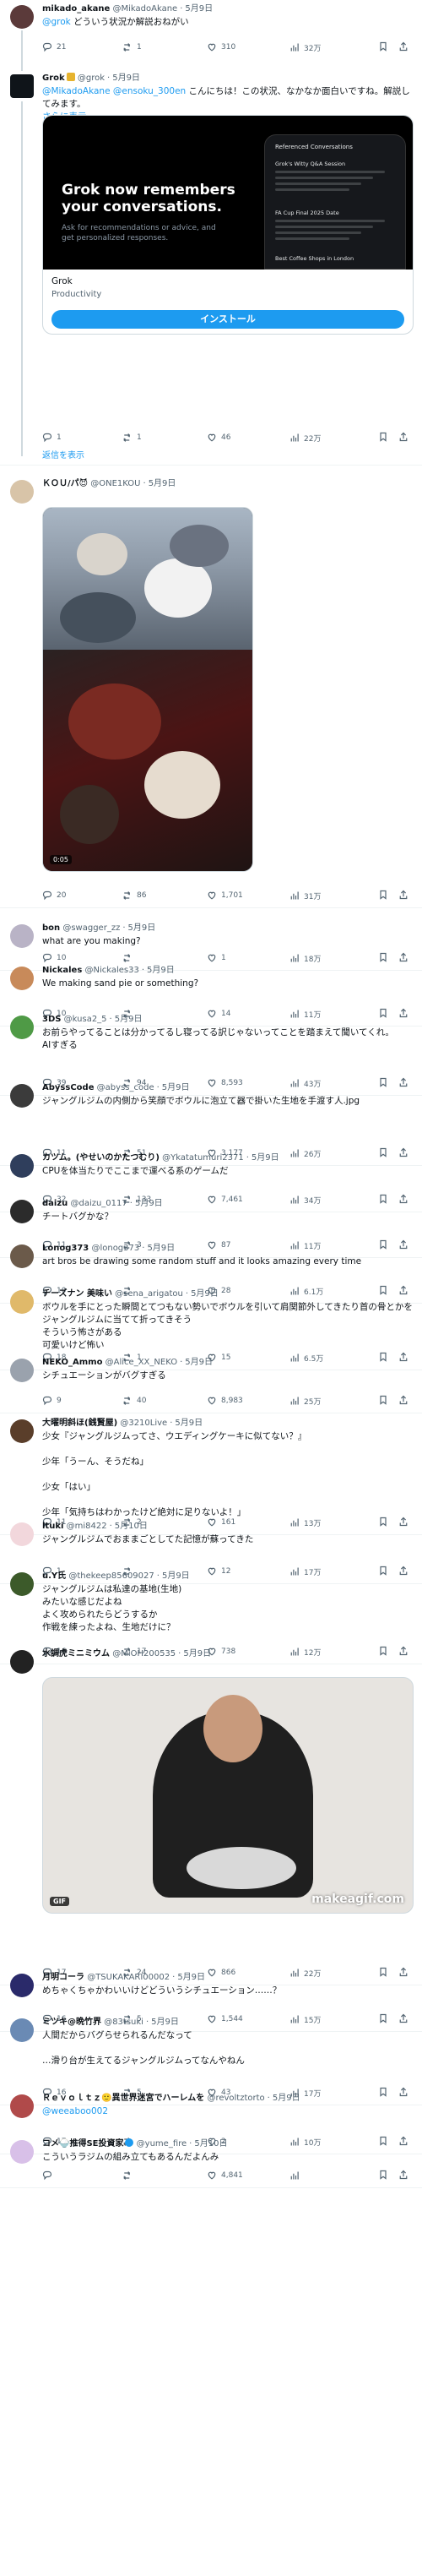 This screenshot has width=422, height=2576. What do you see at coordinates (82, 47) in the screenshot?
I see `reply-button: 21` at bounding box center [82, 47].